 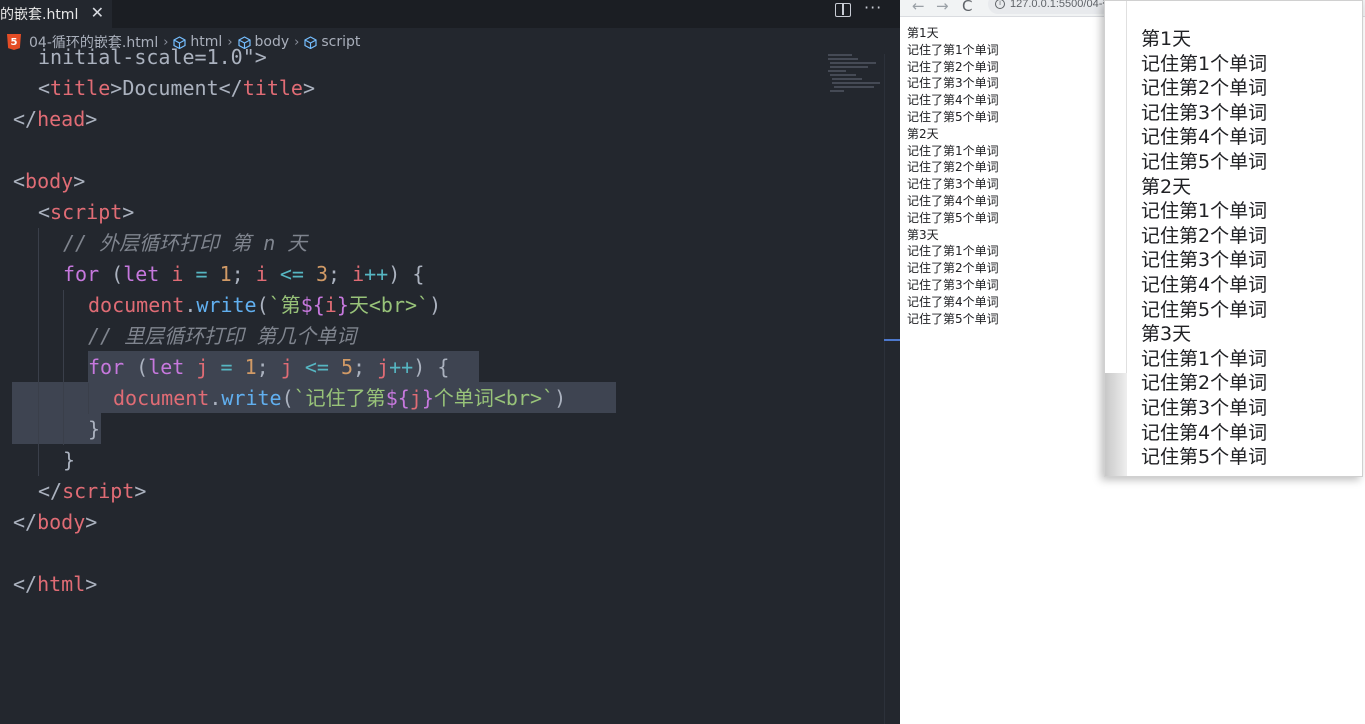 I want to click on editor-tab-active: 的嵌套.html ✕, so click(x=56, y=14).